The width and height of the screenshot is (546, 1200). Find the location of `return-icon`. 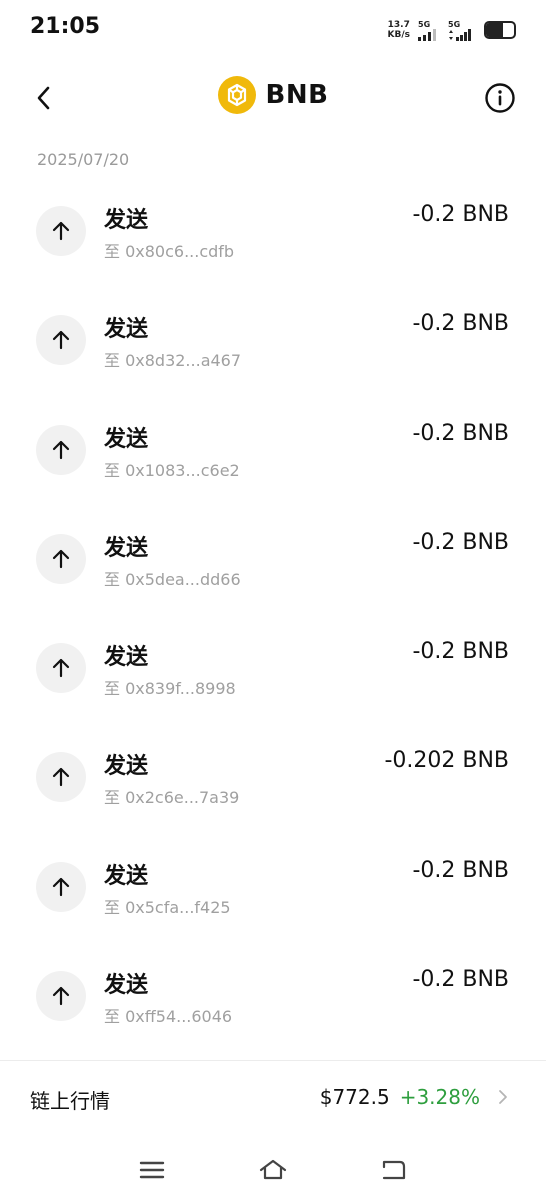

return-icon is located at coordinates (394, 1170).